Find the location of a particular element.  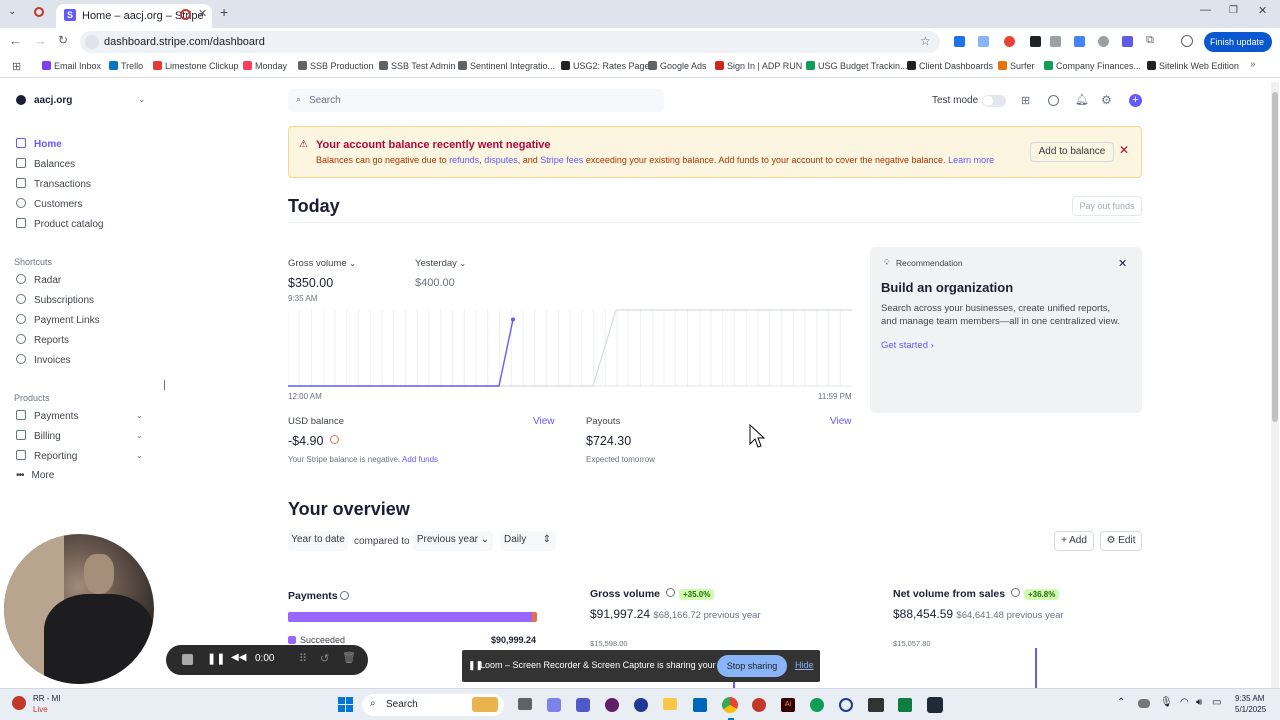

weather-icon is located at coordinates (19, 703).